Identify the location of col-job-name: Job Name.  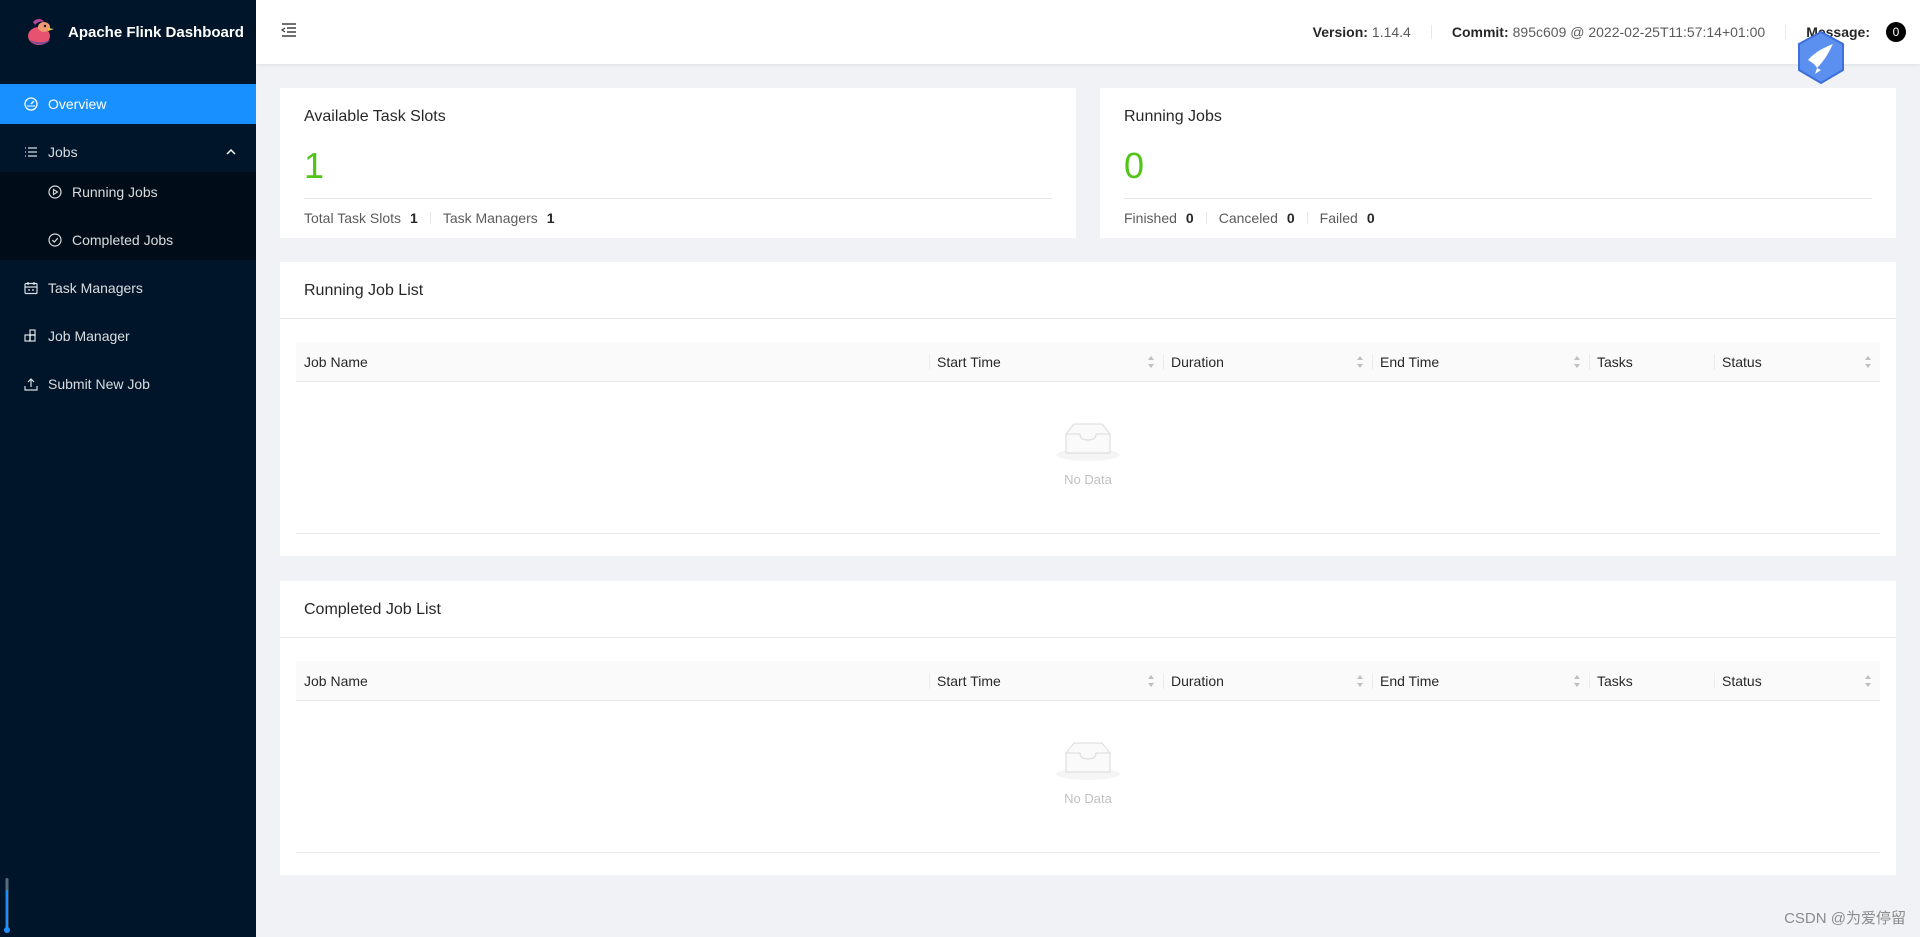
(612, 362).